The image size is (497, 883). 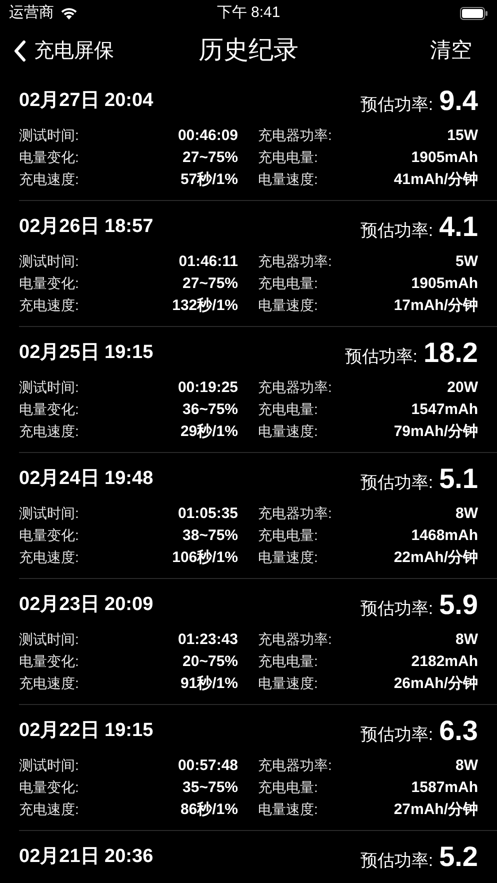 What do you see at coordinates (209, 180) in the screenshot?
I see `field-value: 57秒/1%` at bounding box center [209, 180].